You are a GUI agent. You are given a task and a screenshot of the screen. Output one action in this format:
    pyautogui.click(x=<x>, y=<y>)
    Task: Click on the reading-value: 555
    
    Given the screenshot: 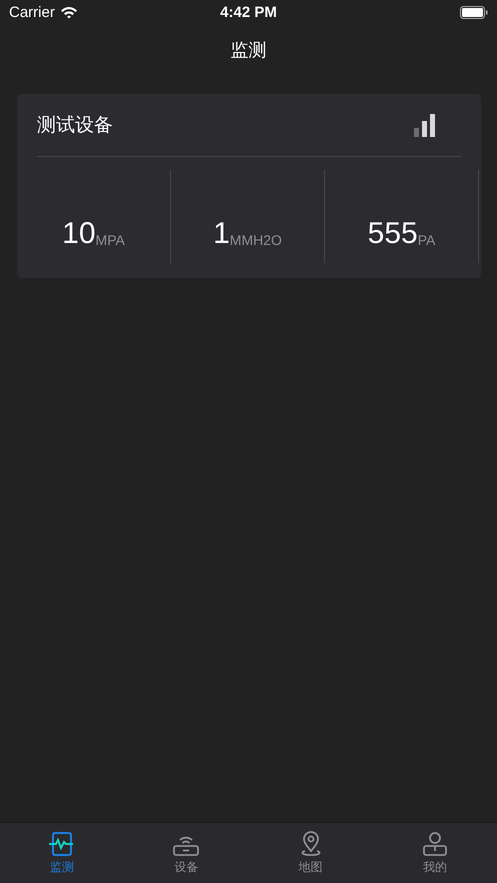 What is the action you would take?
    pyautogui.click(x=393, y=234)
    